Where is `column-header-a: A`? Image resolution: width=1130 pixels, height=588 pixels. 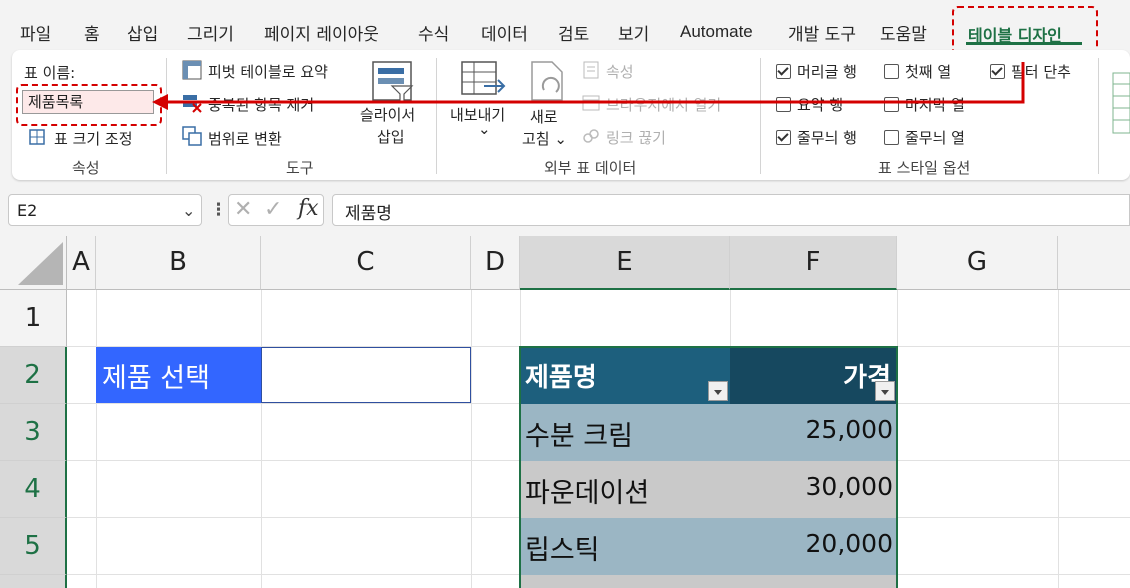
column-header-a: A is located at coordinates (81, 263).